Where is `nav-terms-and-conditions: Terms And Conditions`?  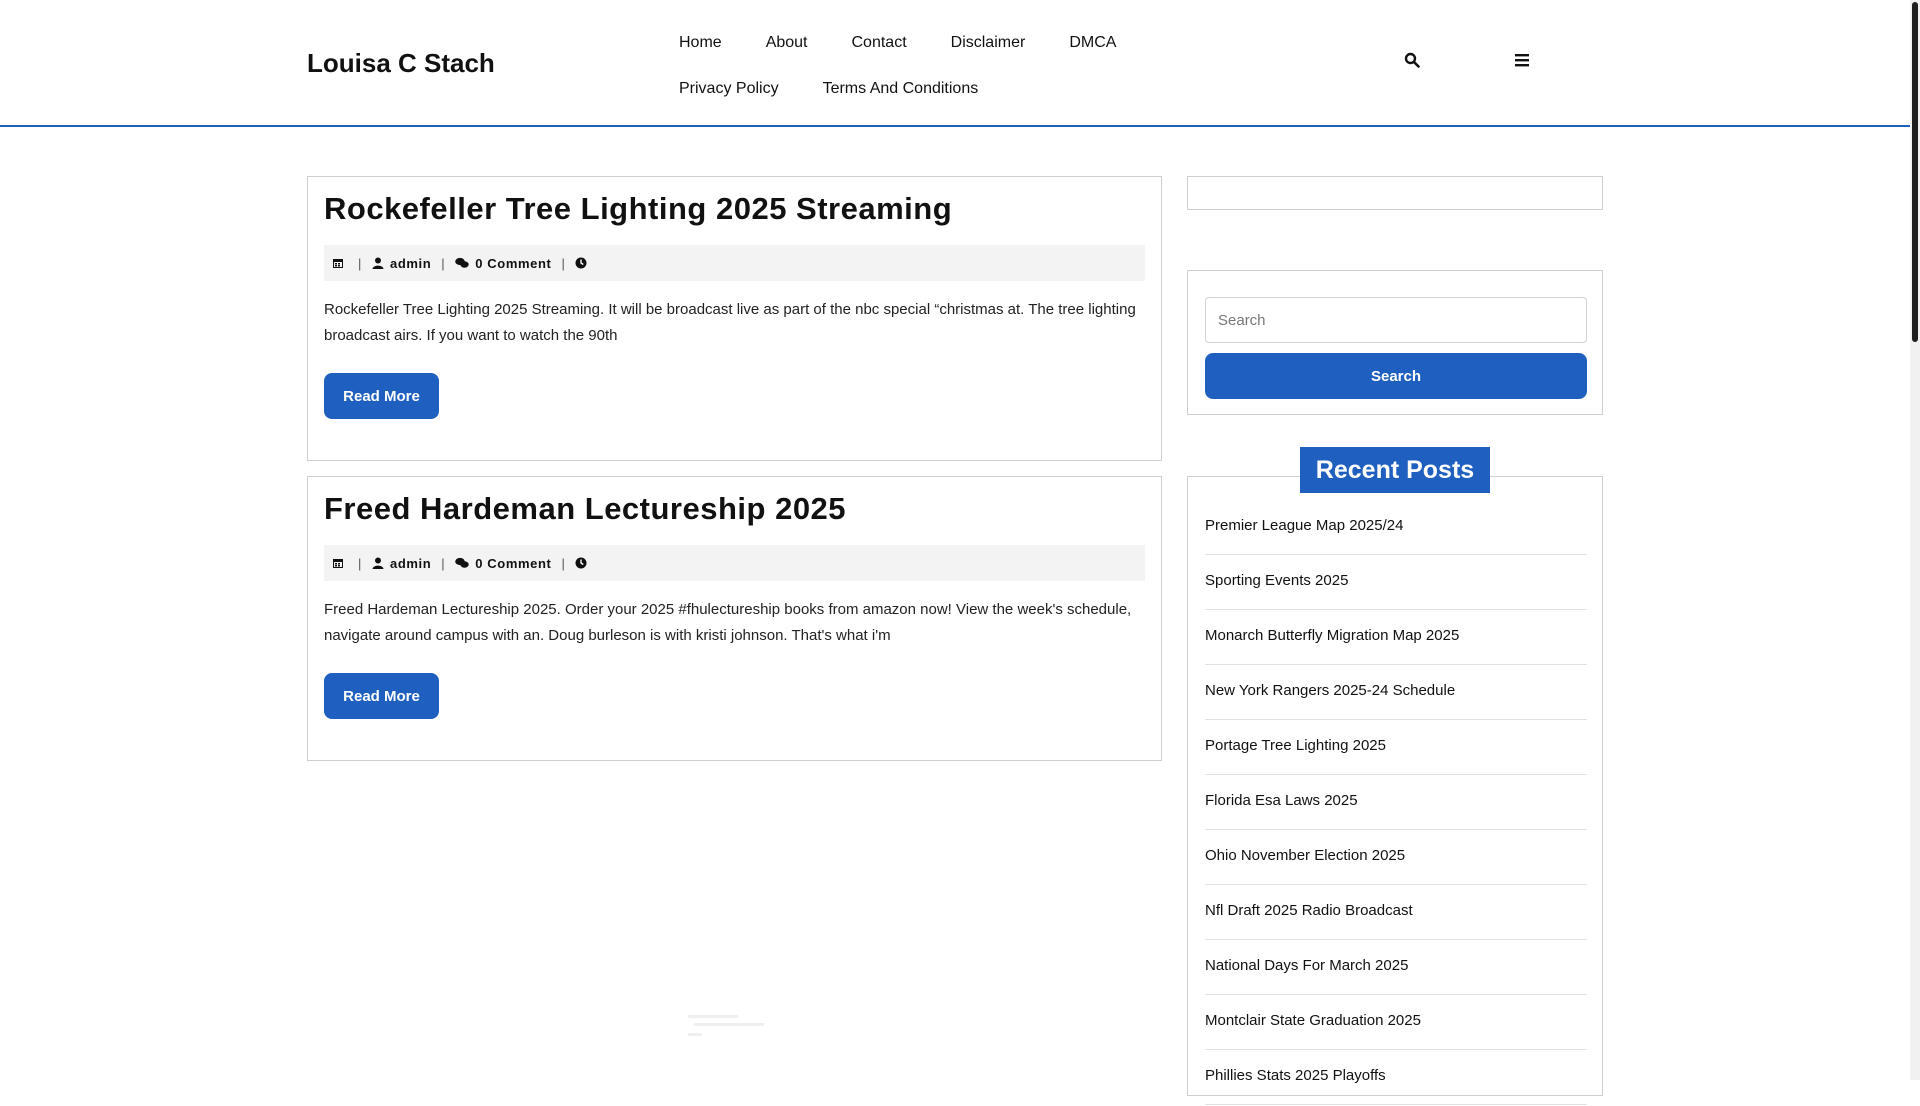
nav-terms-and-conditions: Terms And Conditions is located at coordinates (901, 89).